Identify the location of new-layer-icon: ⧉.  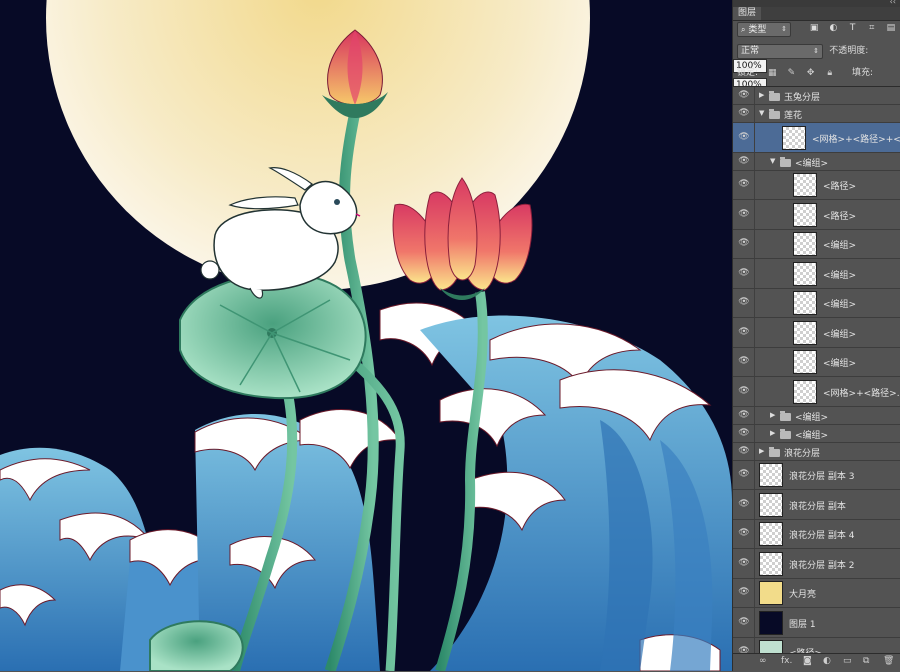
(866, 661).